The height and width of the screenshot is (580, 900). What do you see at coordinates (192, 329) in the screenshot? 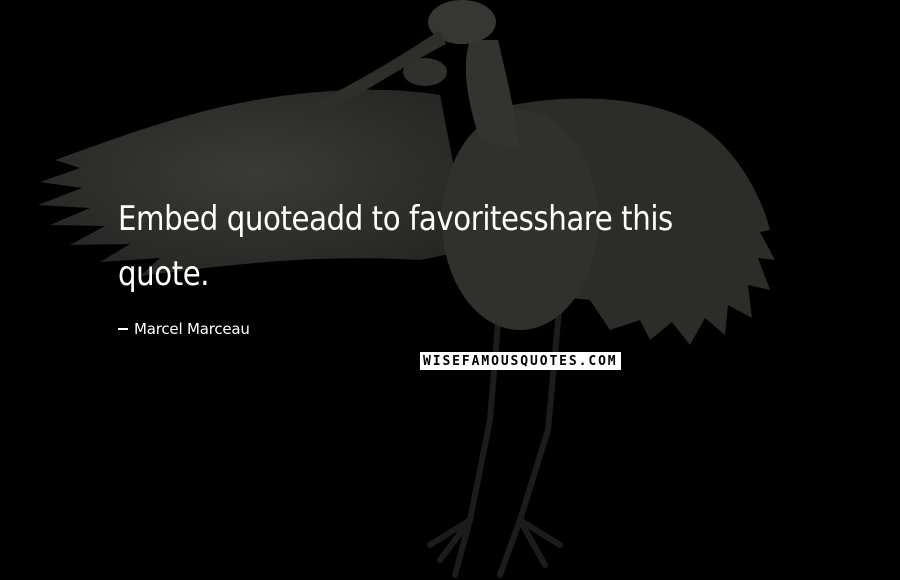
I see `author-name: Marcel Marceau` at bounding box center [192, 329].